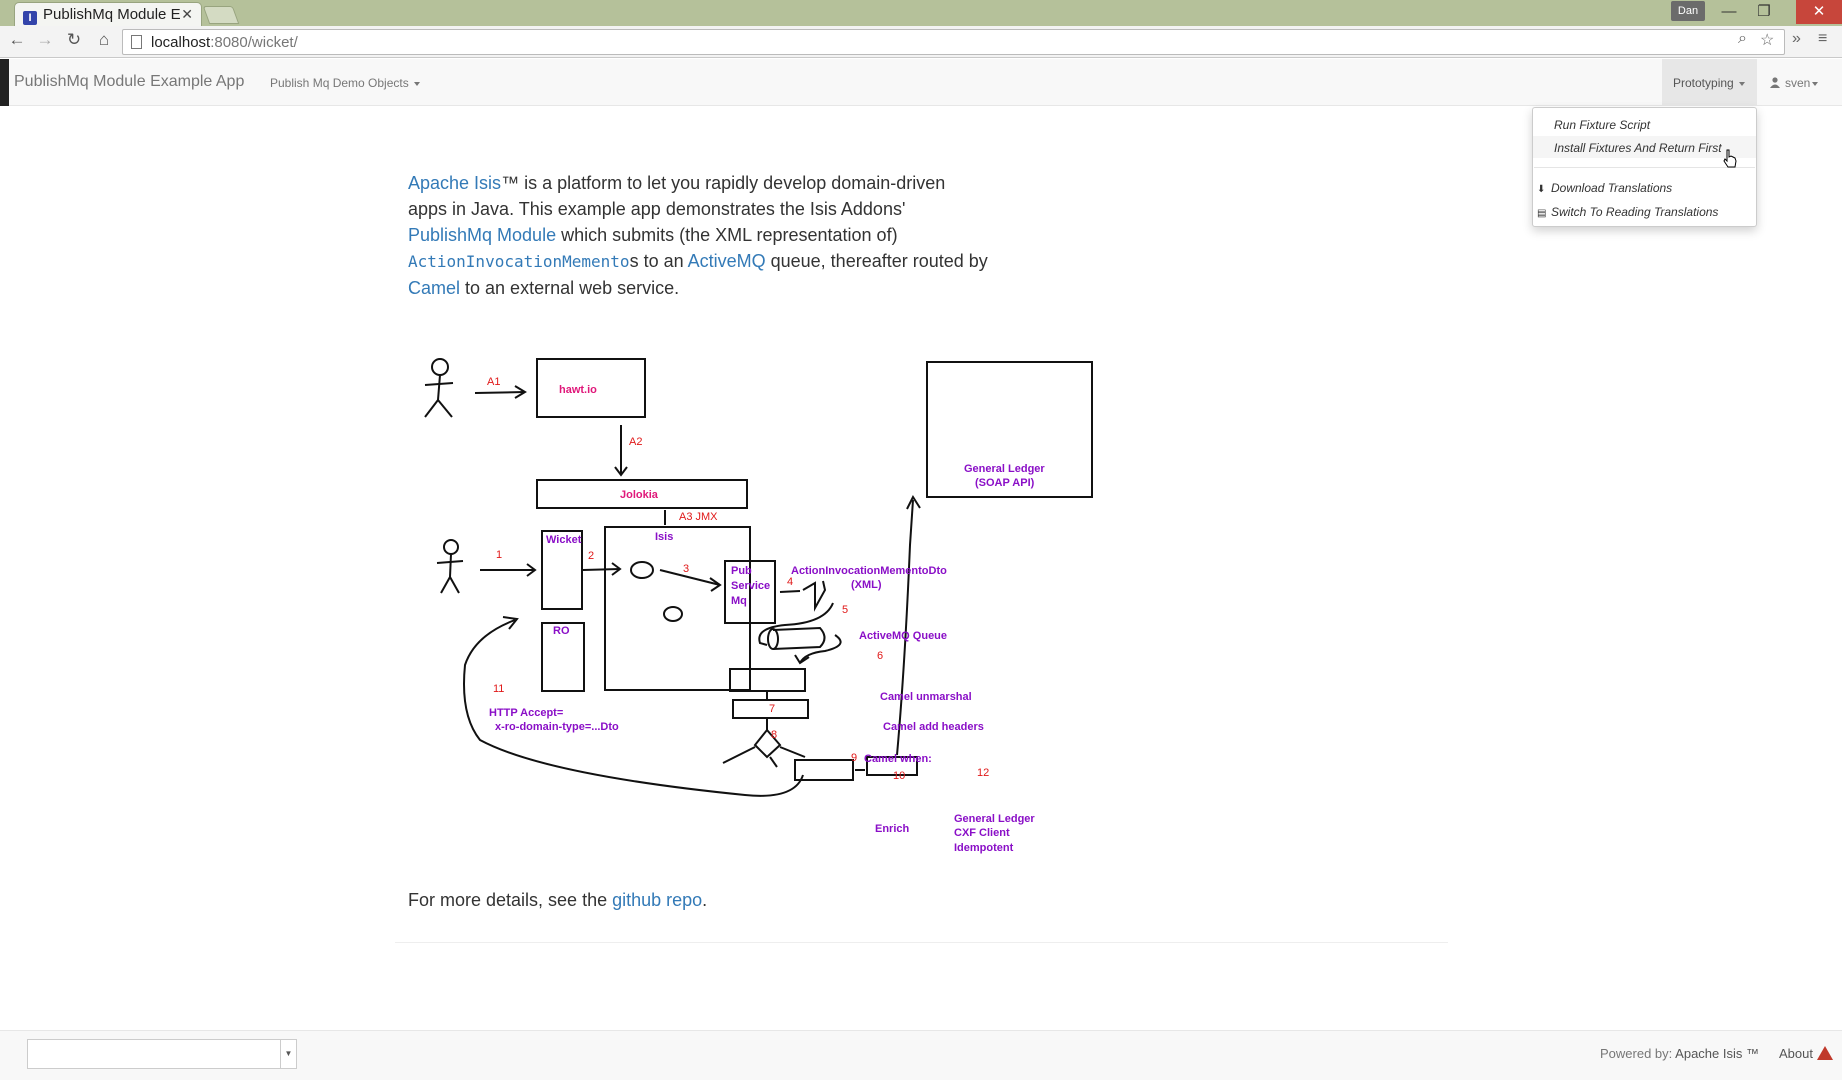 Image resolution: width=1842 pixels, height=1080 pixels. I want to click on home-icon: ⌂, so click(104, 40).